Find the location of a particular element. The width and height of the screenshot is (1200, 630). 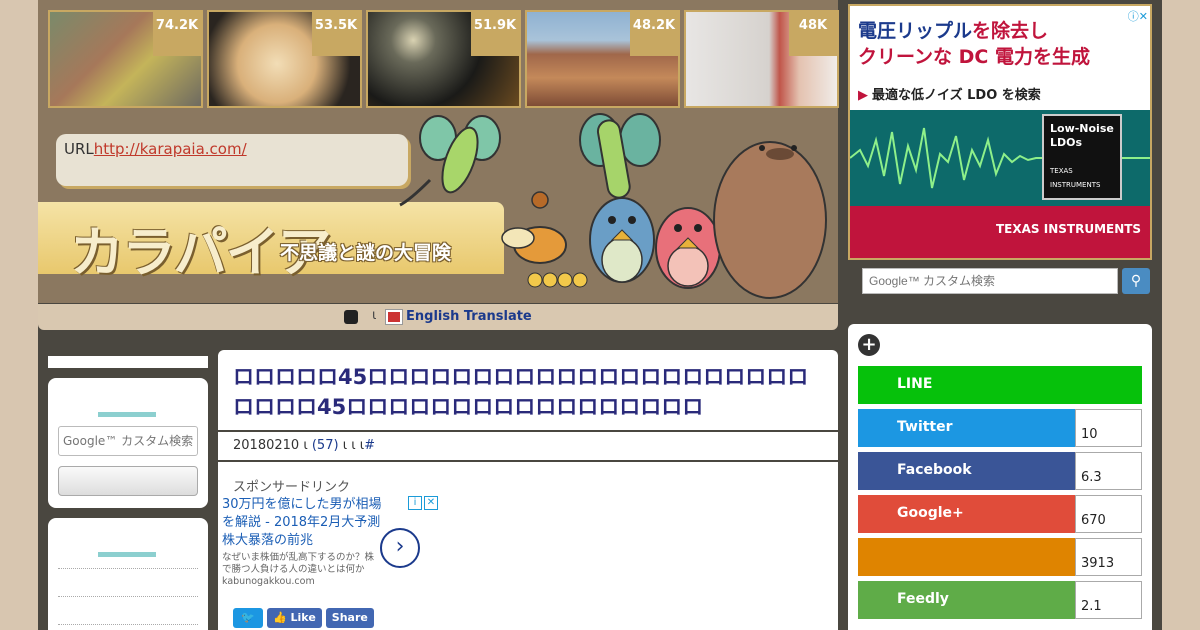

social-row-hatena: 3913 is located at coordinates (1000, 557).